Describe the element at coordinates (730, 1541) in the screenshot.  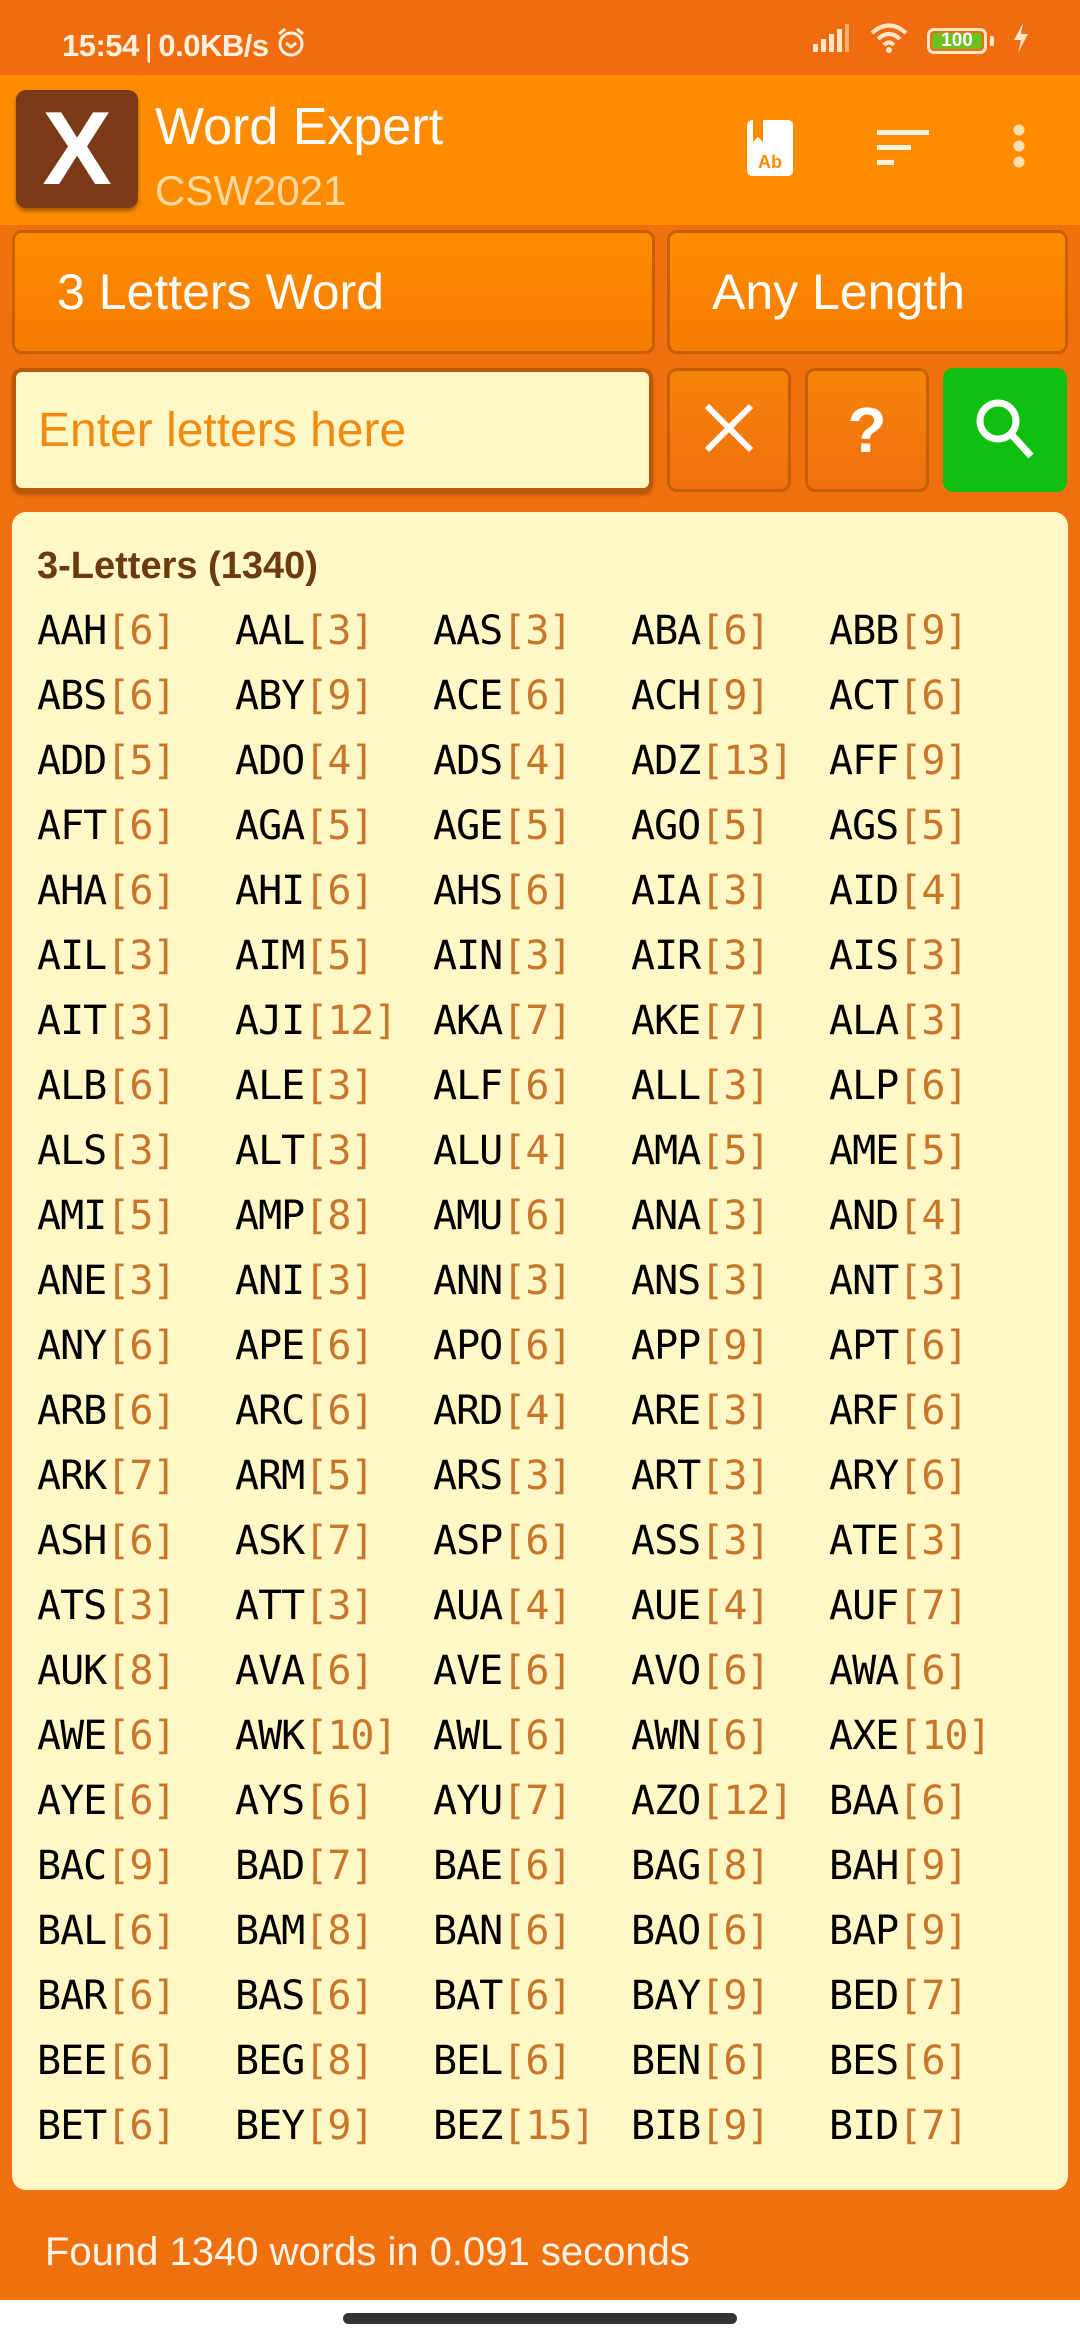
I see `word-item: ASS[3]` at that location.